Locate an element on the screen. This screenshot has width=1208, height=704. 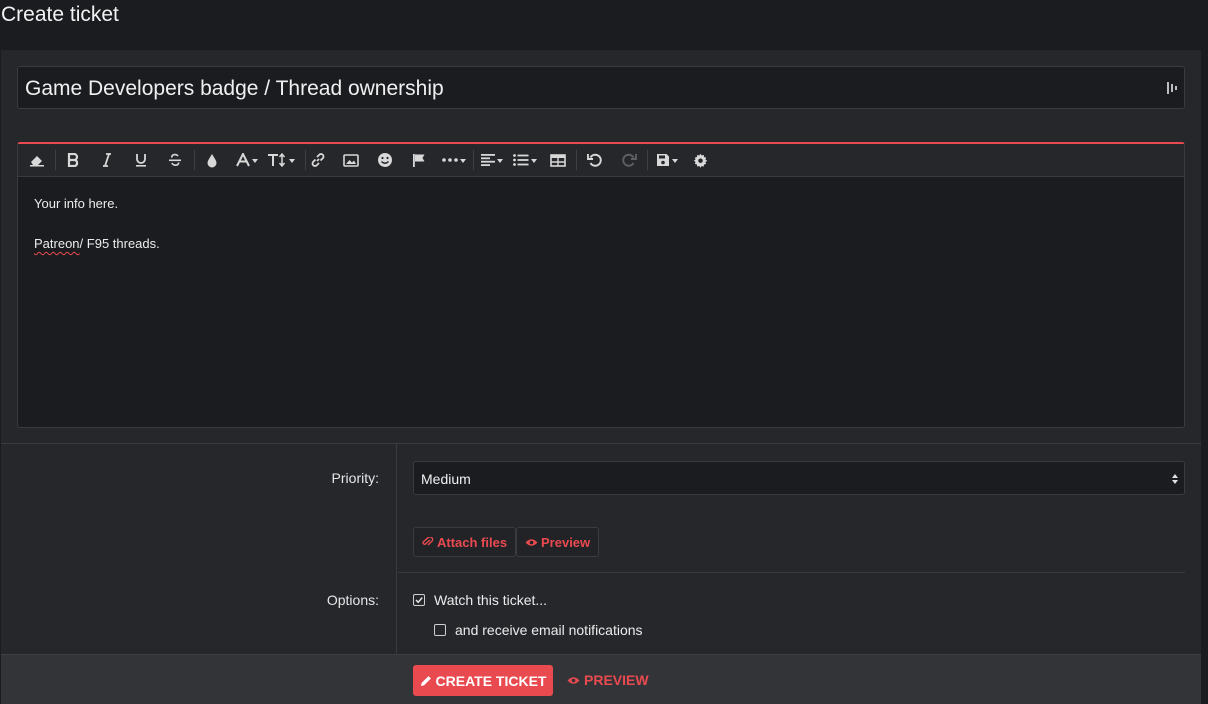
form-footer: CREATE TICKET PREVIEW is located at coordinates (601, 679).